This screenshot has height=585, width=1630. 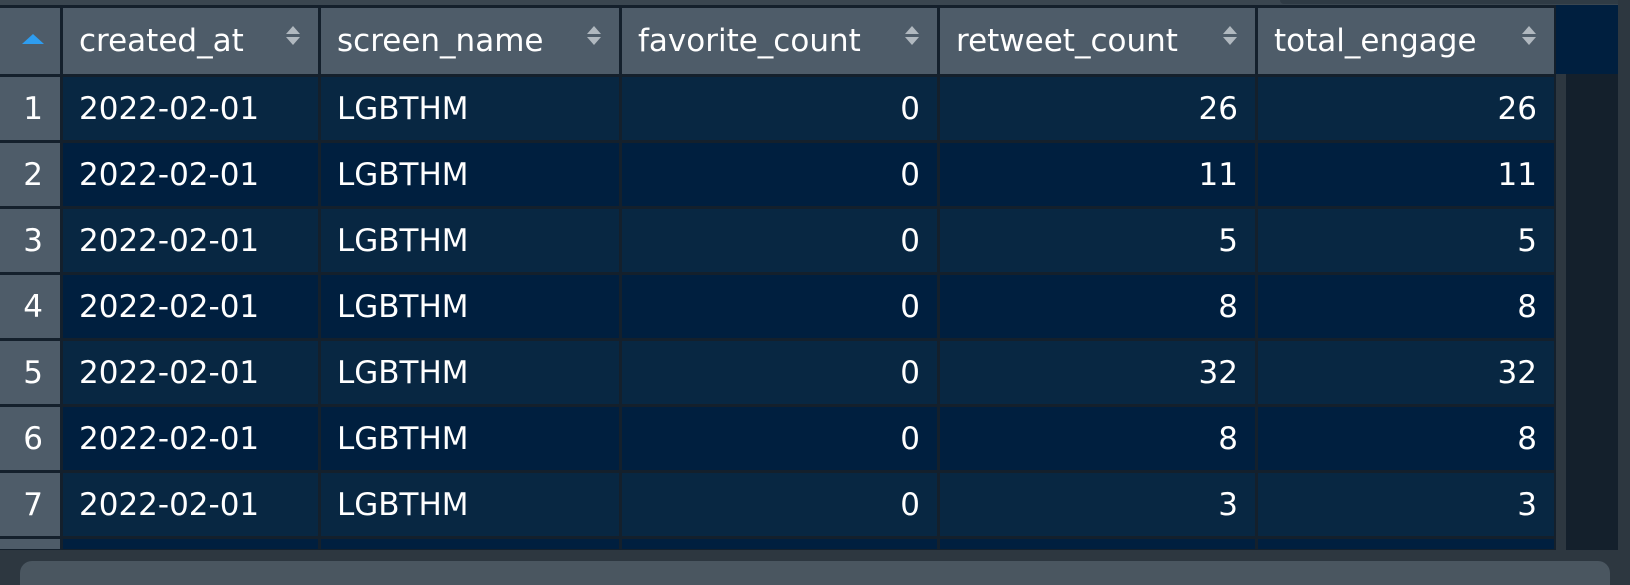 I want to click on row-number: 4, so click(x=30, y=306).